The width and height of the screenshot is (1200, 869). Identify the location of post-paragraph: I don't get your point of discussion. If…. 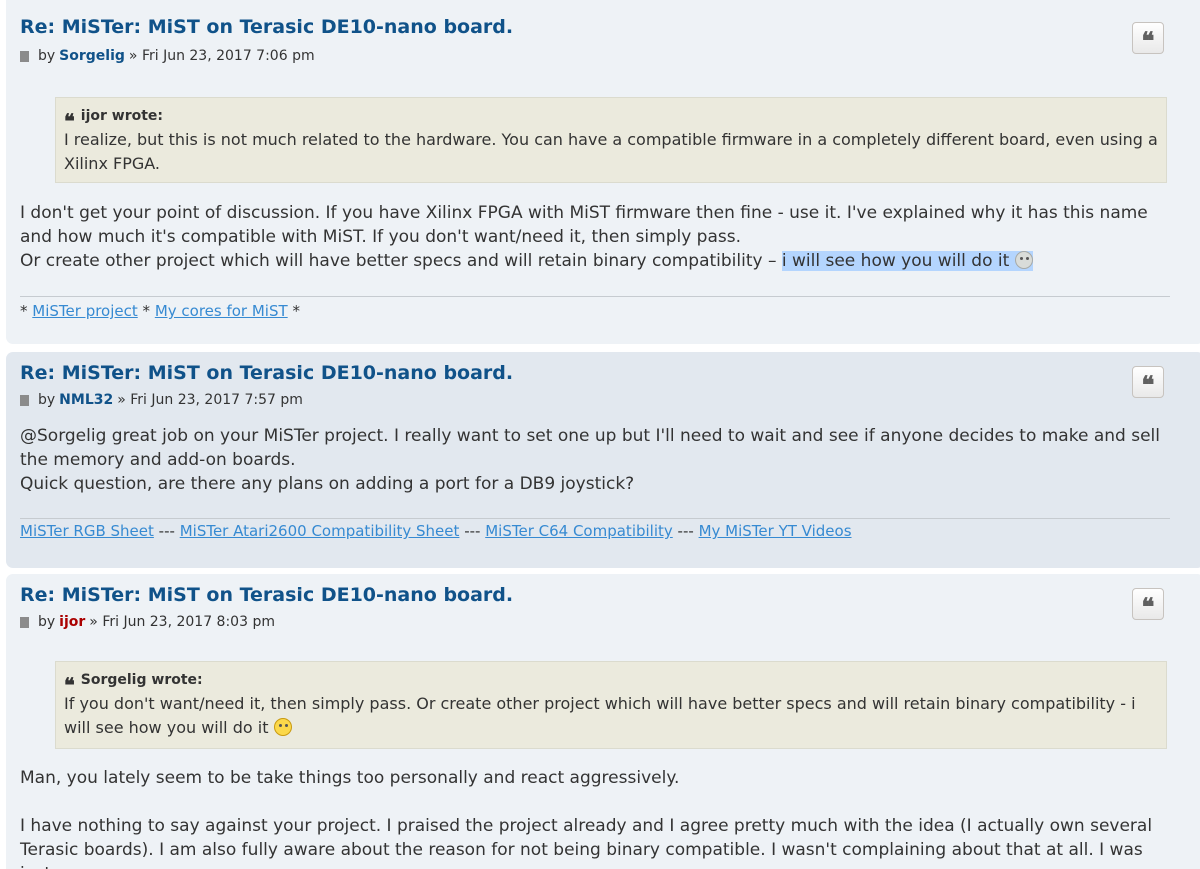
(584, 225).